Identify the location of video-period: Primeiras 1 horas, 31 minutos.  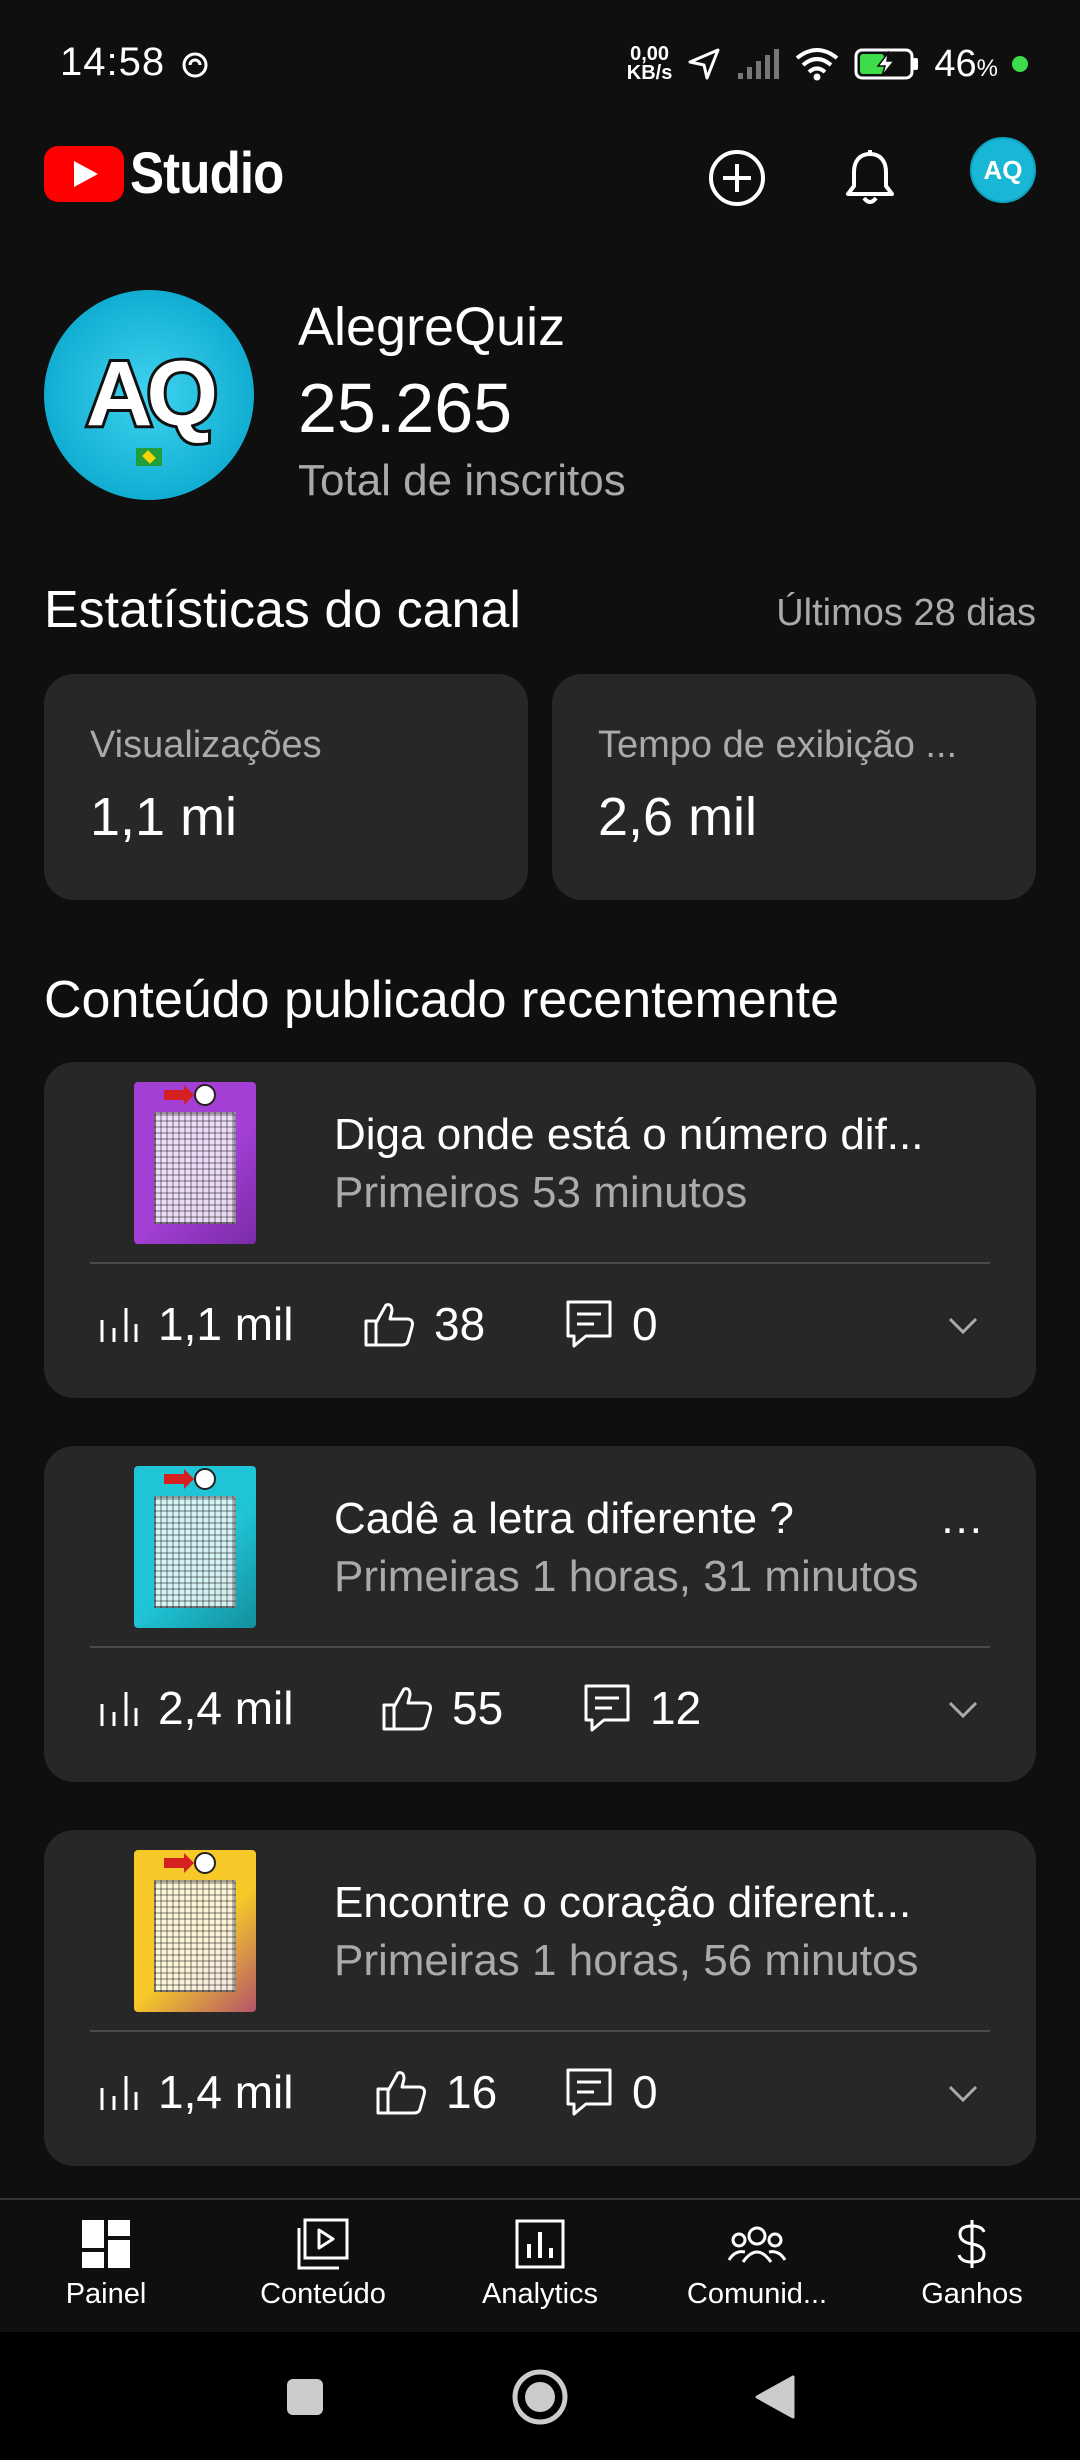
(626, 1576).